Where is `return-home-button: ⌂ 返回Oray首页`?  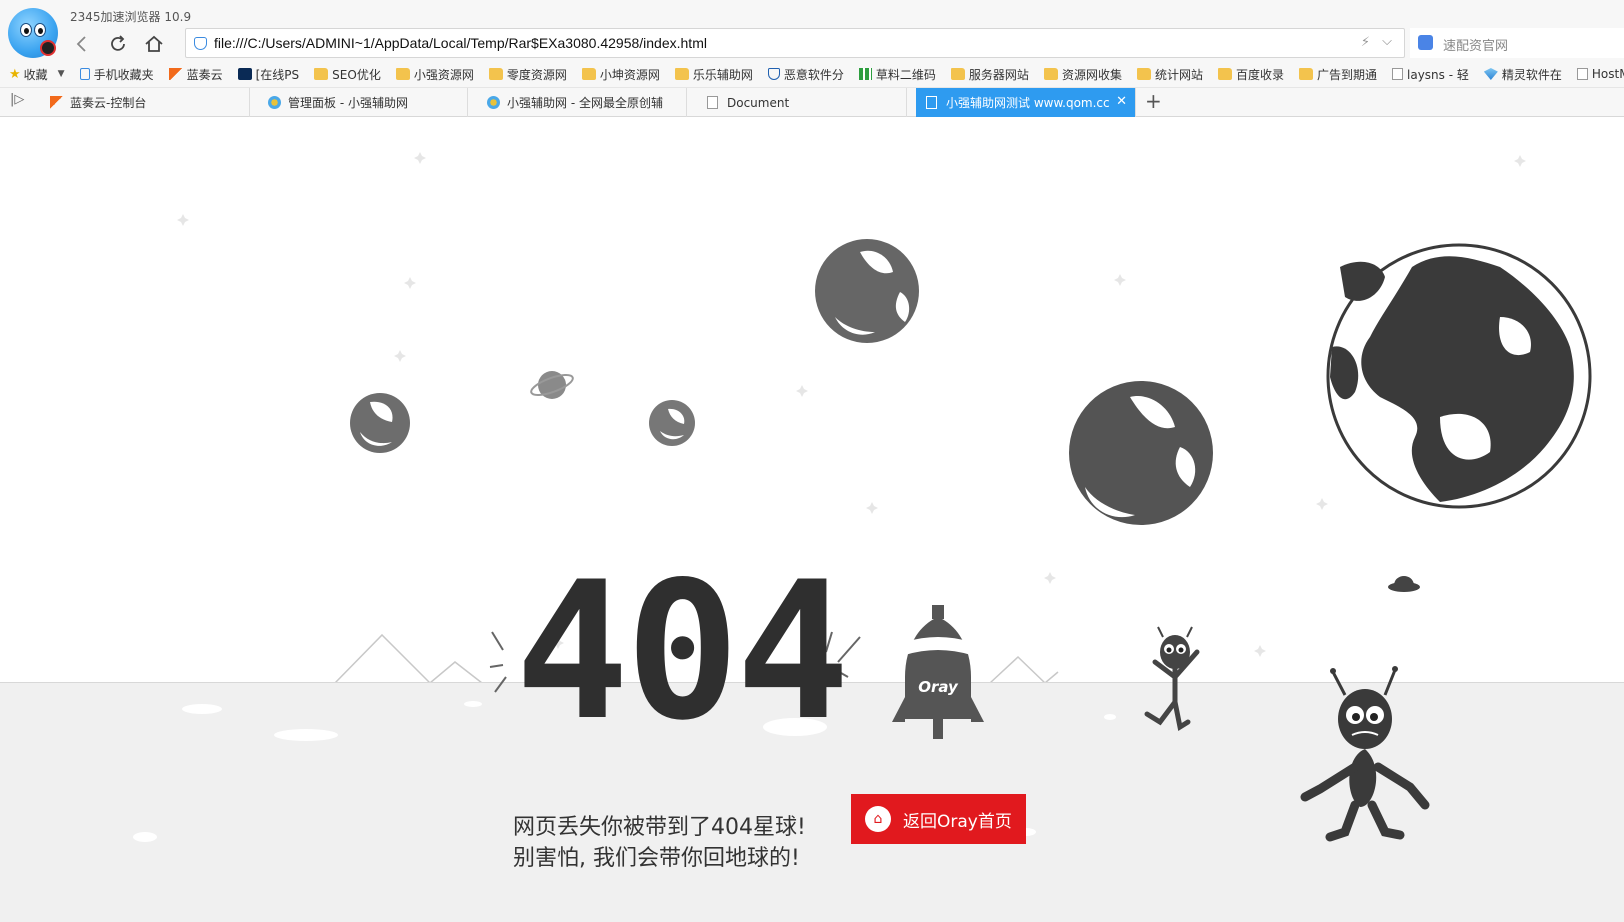 return-home-button: ⌂ 返回Oray首页 is located at coordinates (938, 819).